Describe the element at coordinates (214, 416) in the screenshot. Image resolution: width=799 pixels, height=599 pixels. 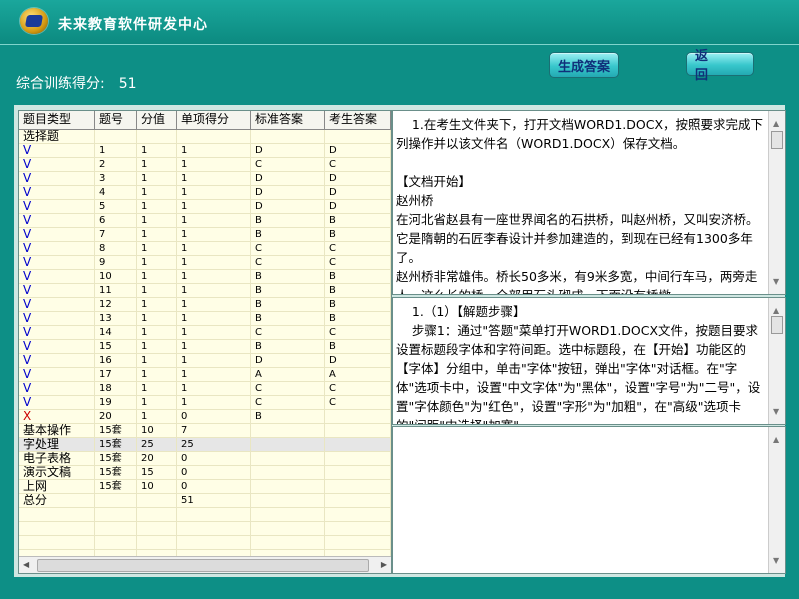
I see `table-cell: 0` at that location.